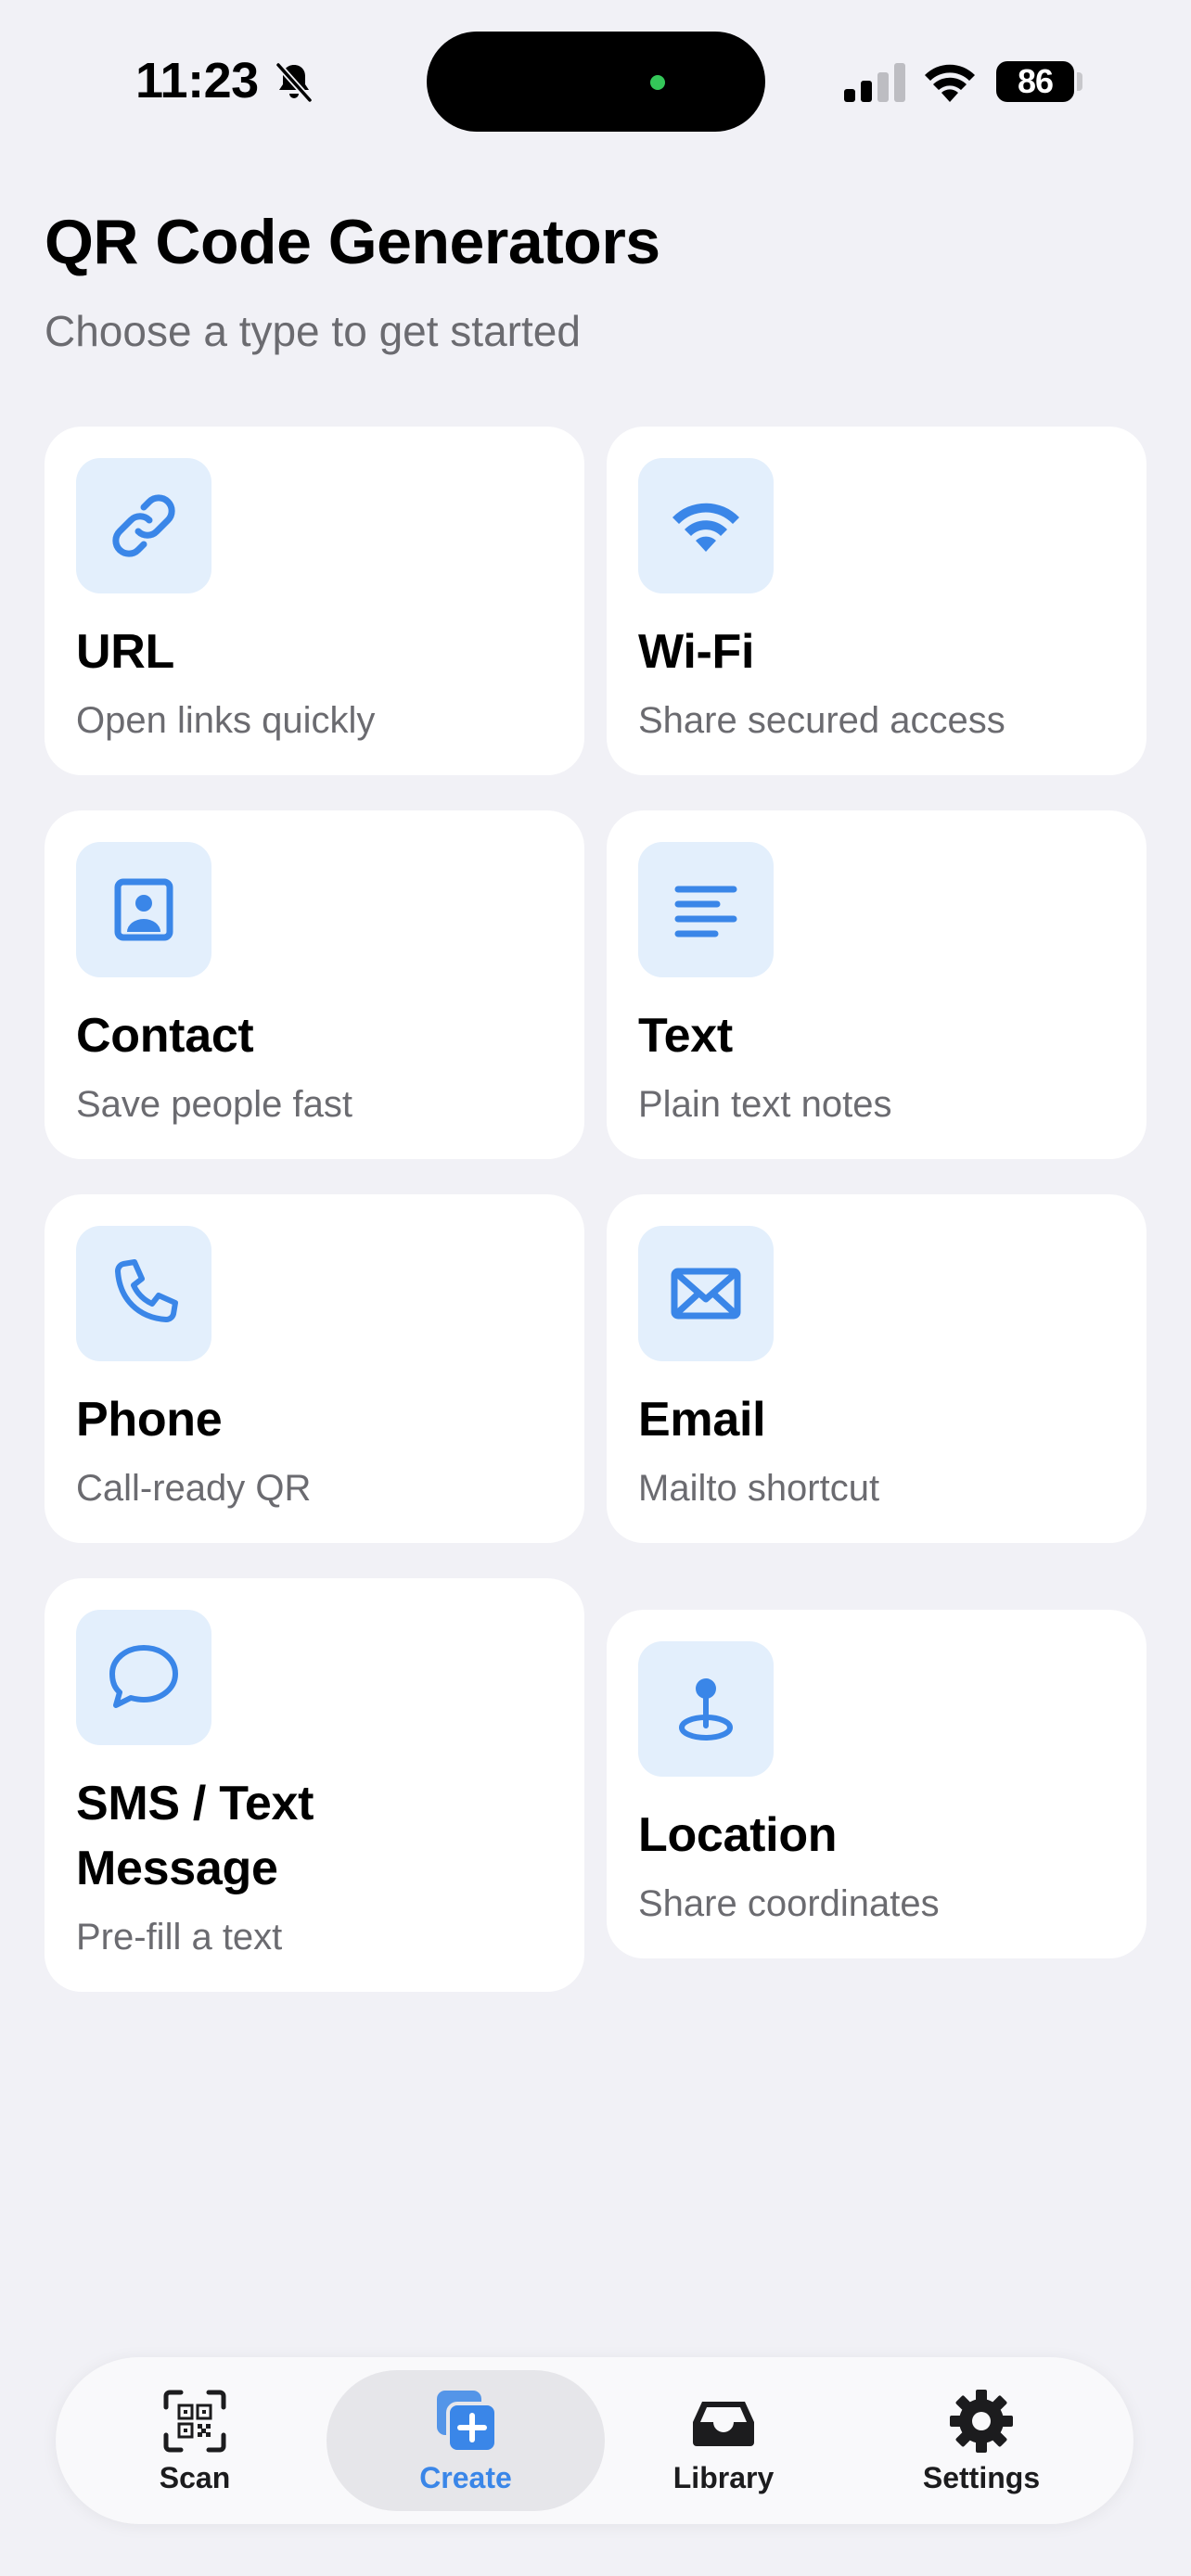  I want to click on text-lines-icon, so click(705, 911).